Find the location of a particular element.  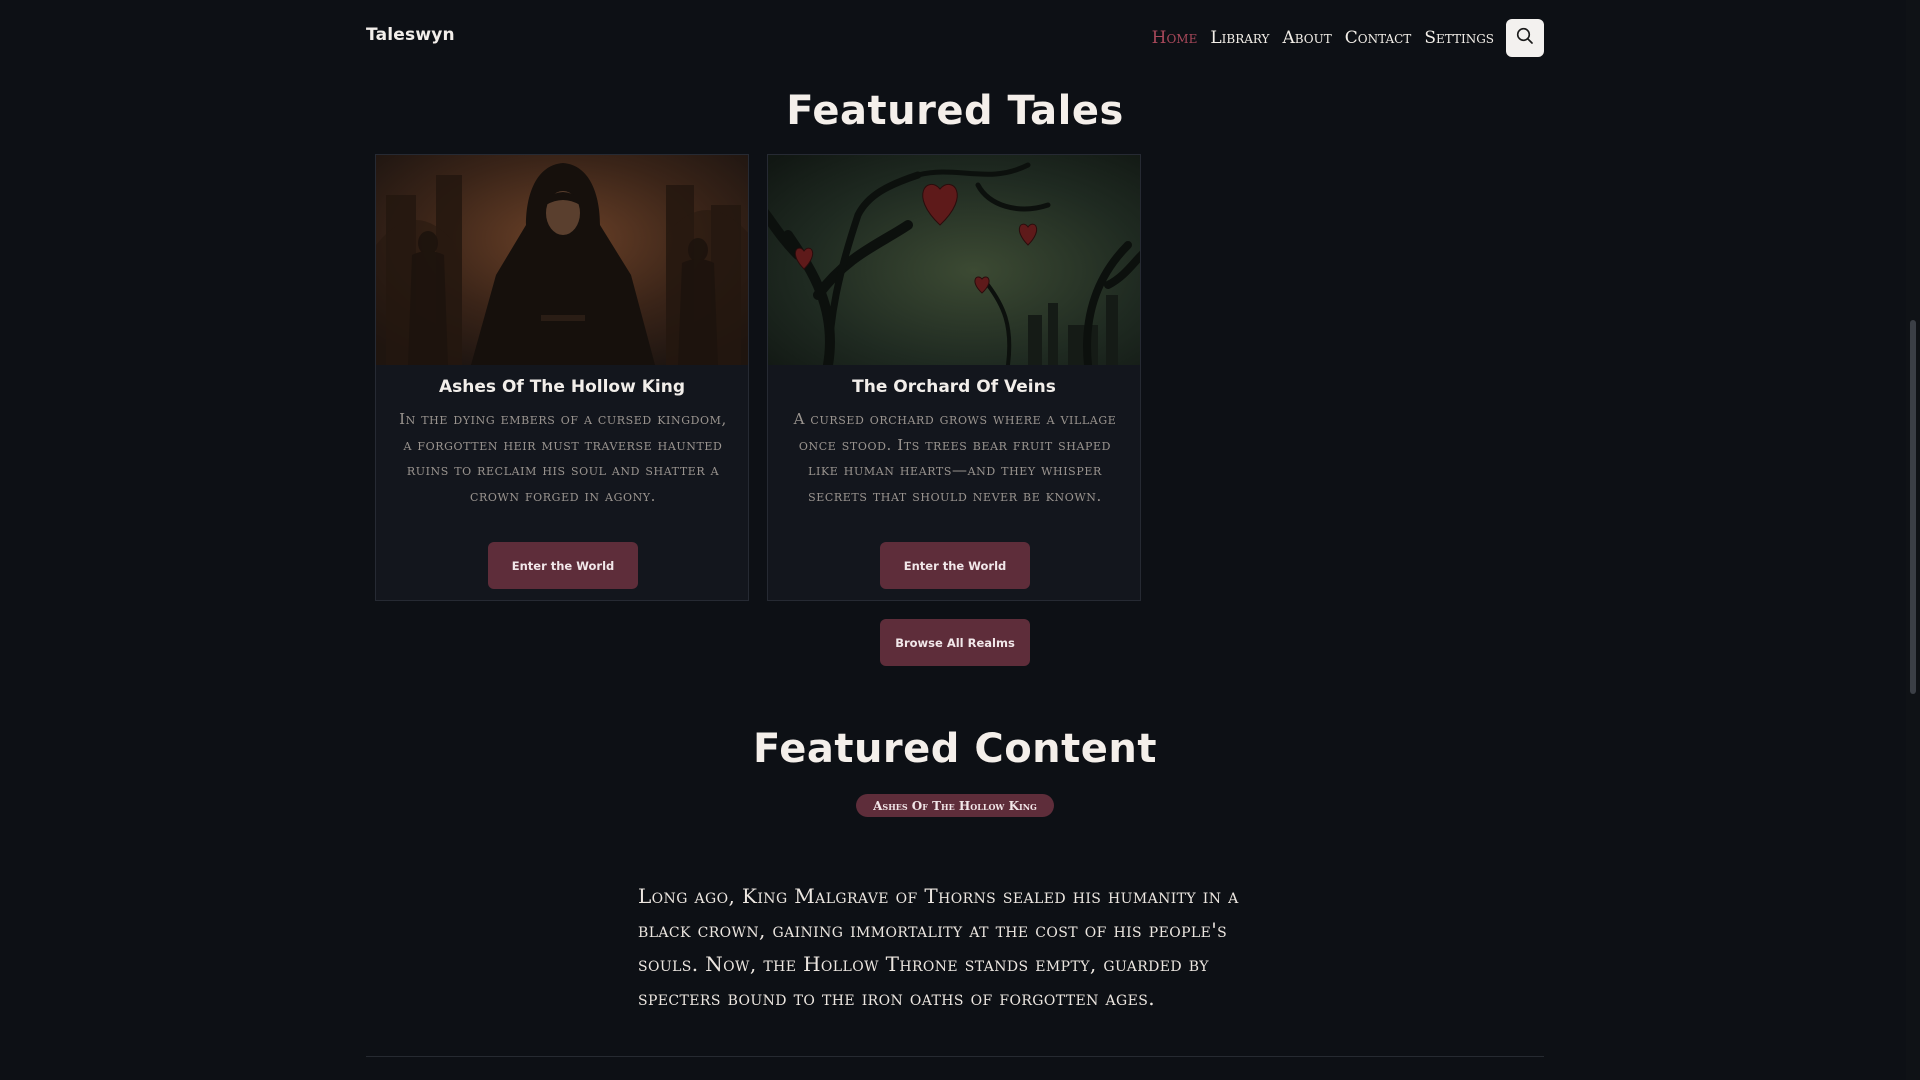

nav-about: About is located at coordinates (1306, 38).